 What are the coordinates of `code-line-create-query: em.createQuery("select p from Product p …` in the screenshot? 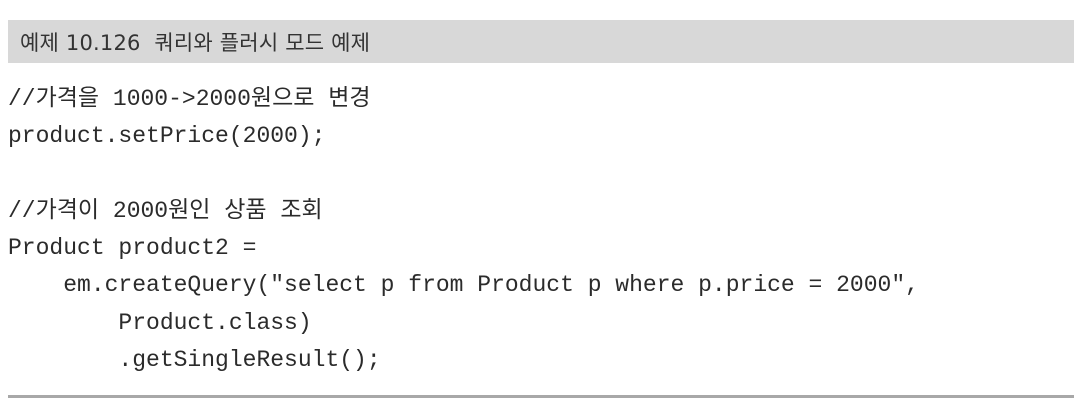 It's located at (463, 285).